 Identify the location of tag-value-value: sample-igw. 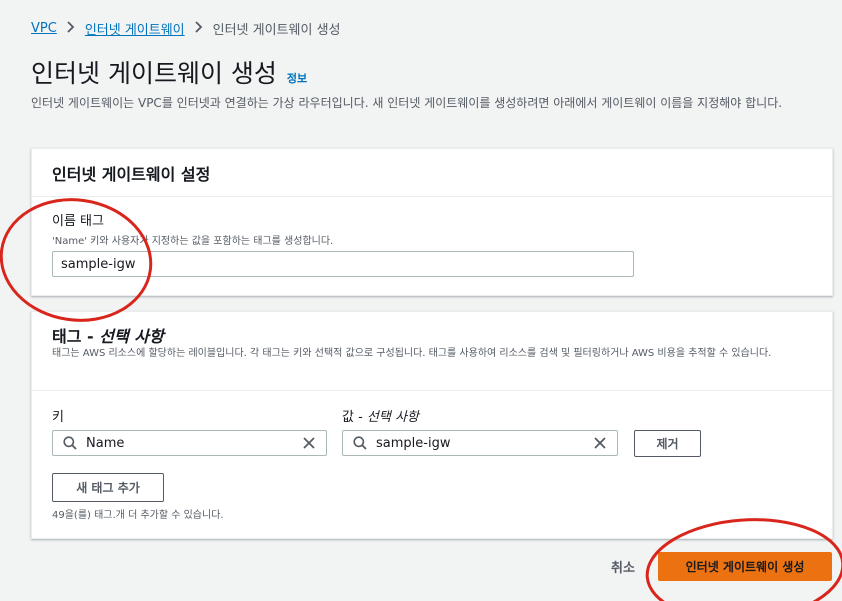
(413, 443).